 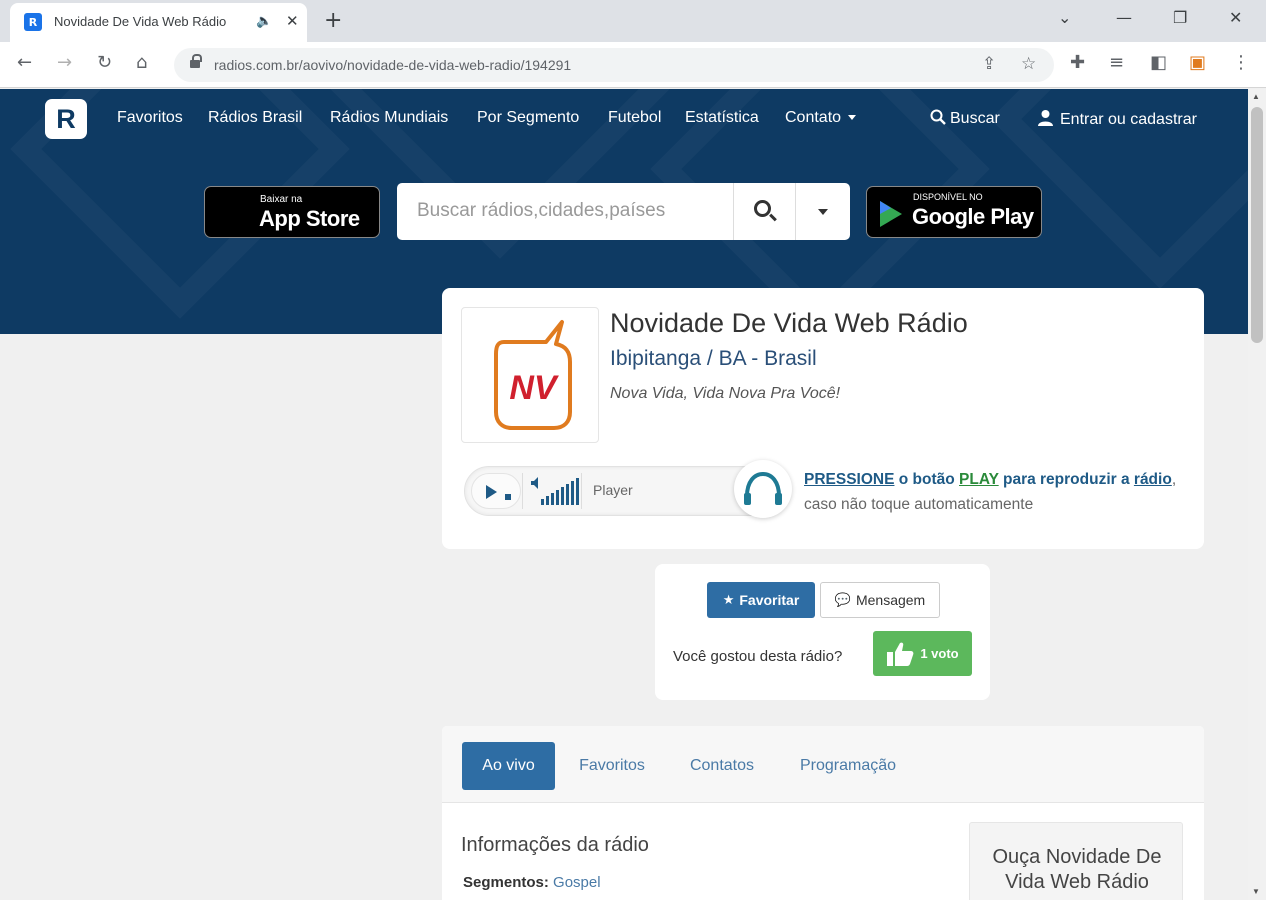 What do you see at coordinates (506, 882) in the screenshot?
I see `segmentos-label: Segmentos:` at bounding box center [506, 882].